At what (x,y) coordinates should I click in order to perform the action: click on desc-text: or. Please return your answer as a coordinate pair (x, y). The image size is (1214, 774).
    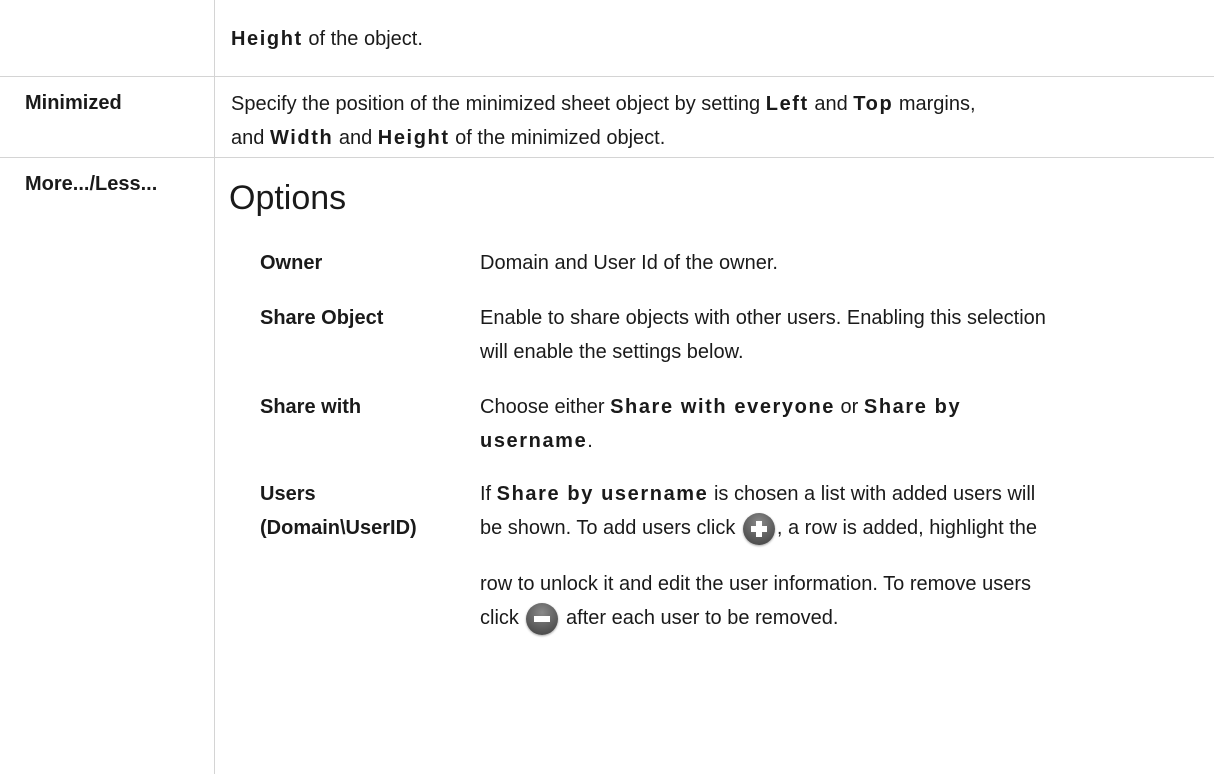
    Looking at the image, I should click on (849, 407).